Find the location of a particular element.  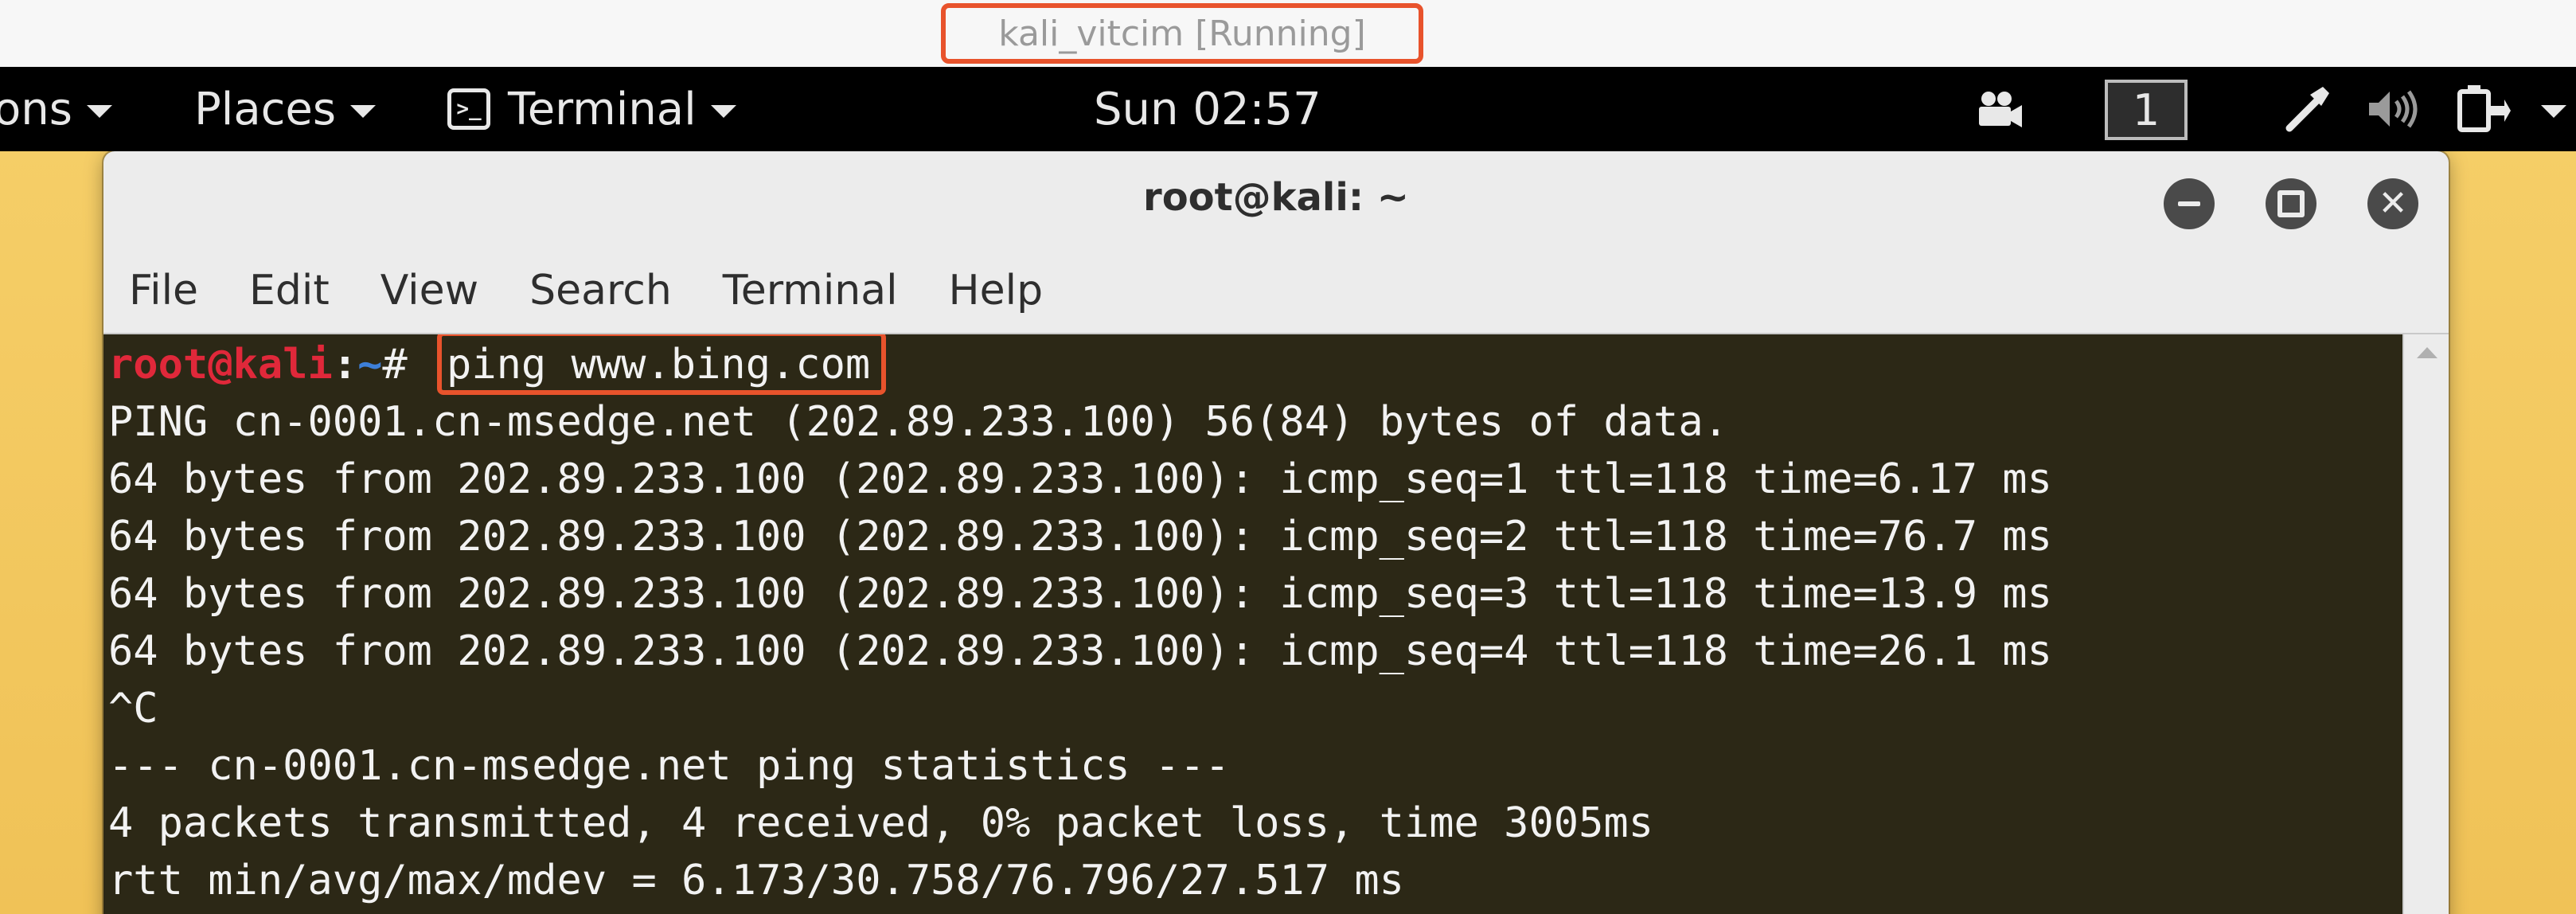

tools-icon is located at coordinates (2306, 109).